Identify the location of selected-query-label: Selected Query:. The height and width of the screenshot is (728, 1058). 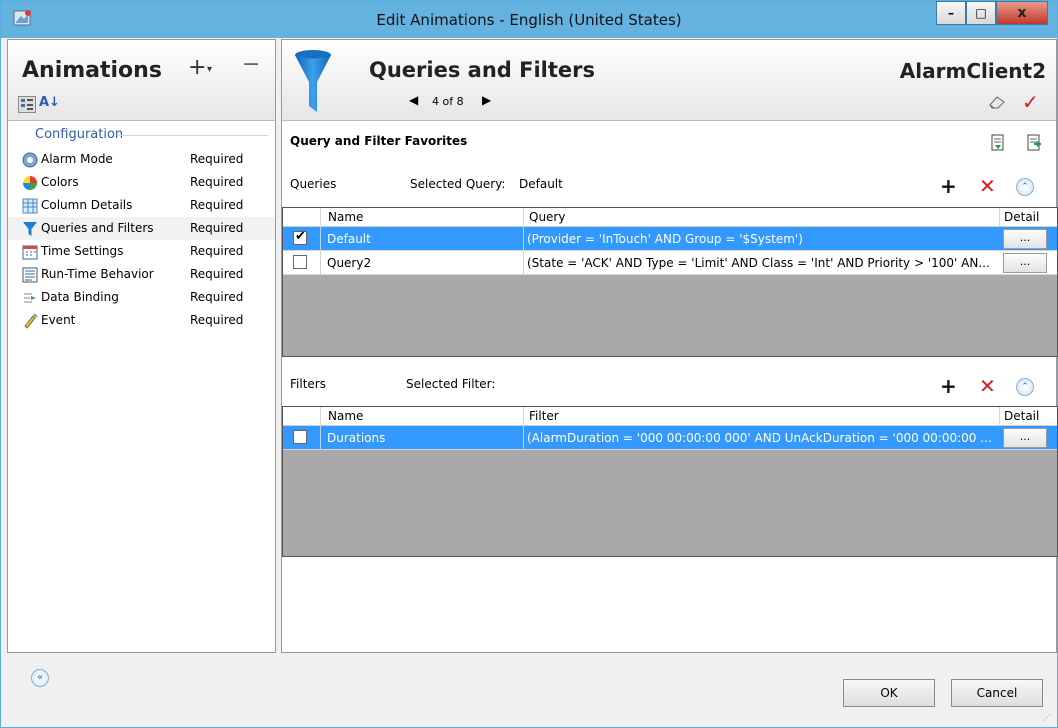
(458, 184).